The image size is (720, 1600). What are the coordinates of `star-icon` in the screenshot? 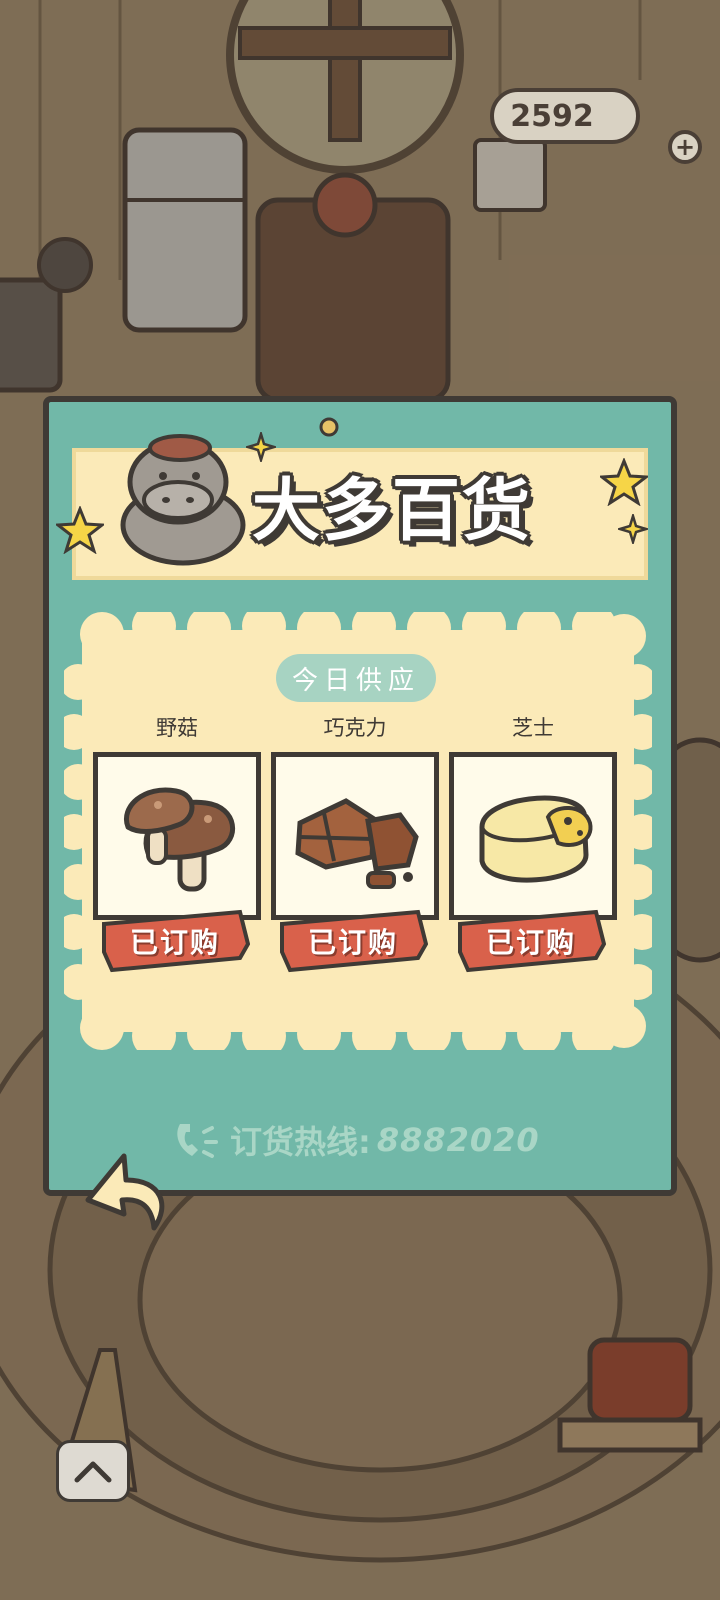 It's located at (80, 530).